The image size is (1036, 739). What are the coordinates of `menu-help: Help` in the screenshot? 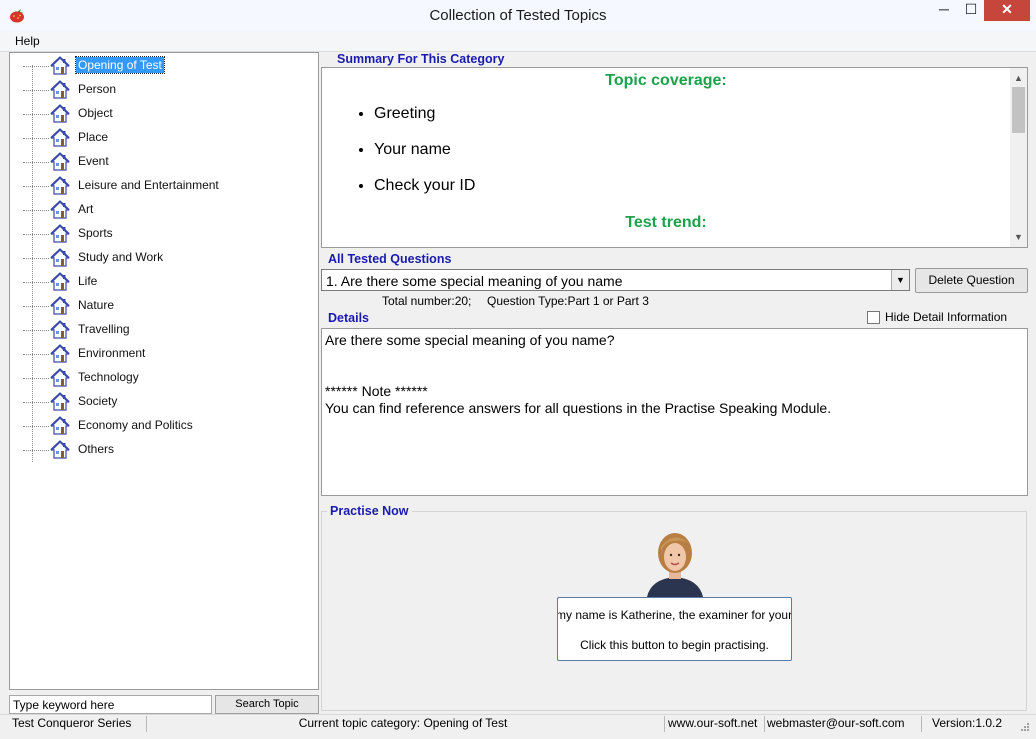 It's located at (27, 41).